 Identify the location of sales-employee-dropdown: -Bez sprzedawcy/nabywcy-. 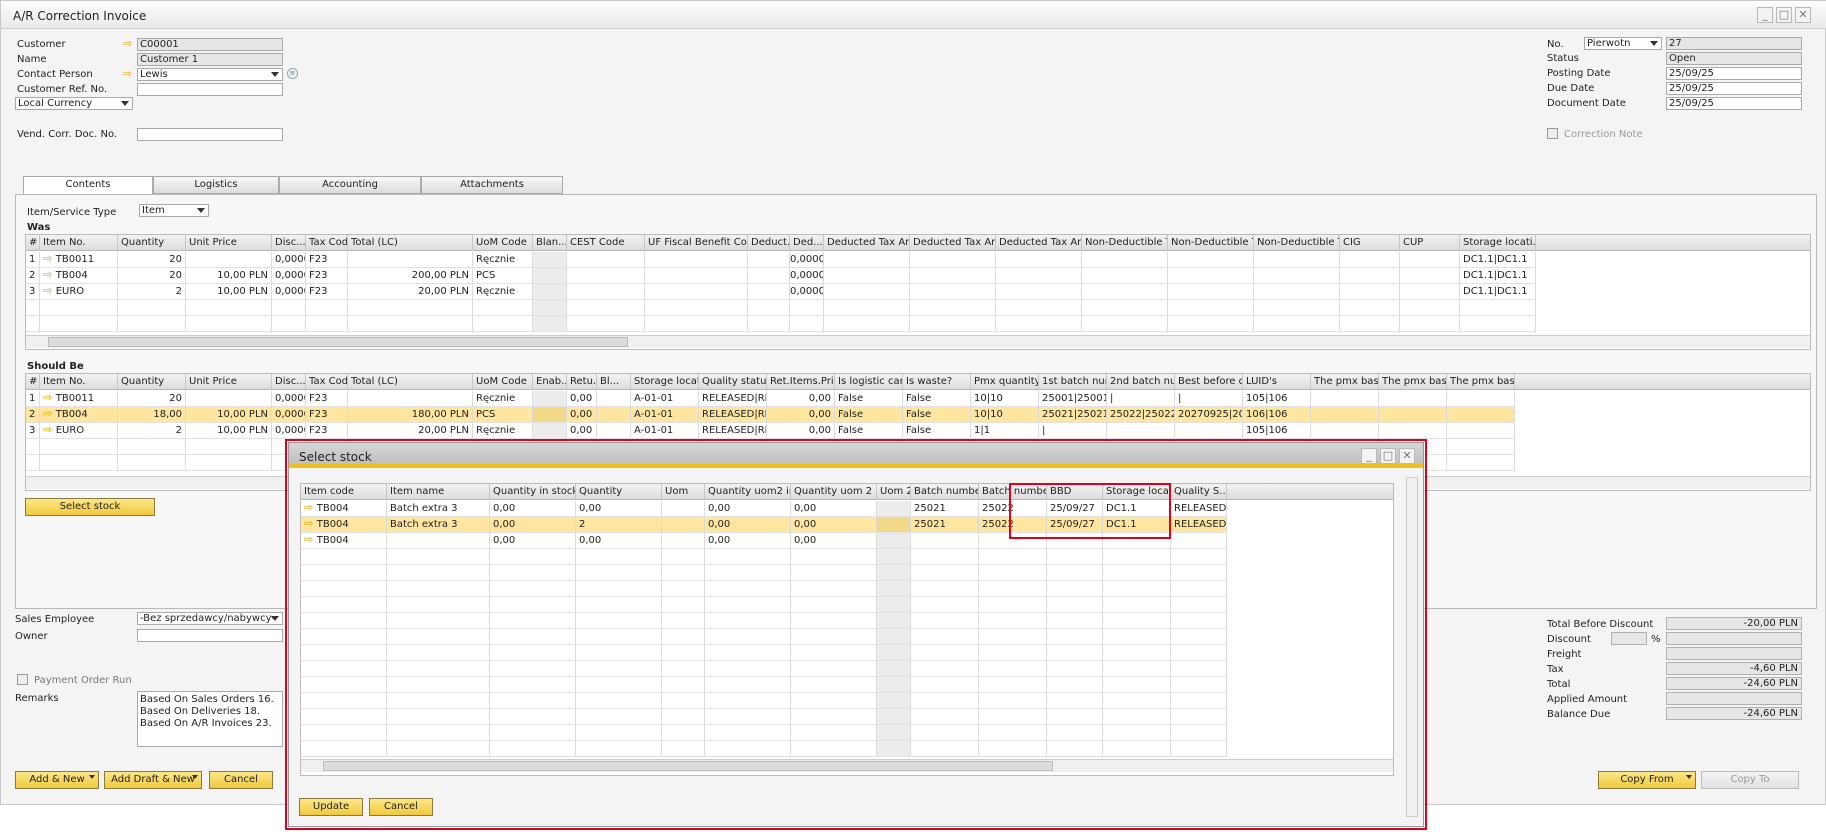
(210, 618).